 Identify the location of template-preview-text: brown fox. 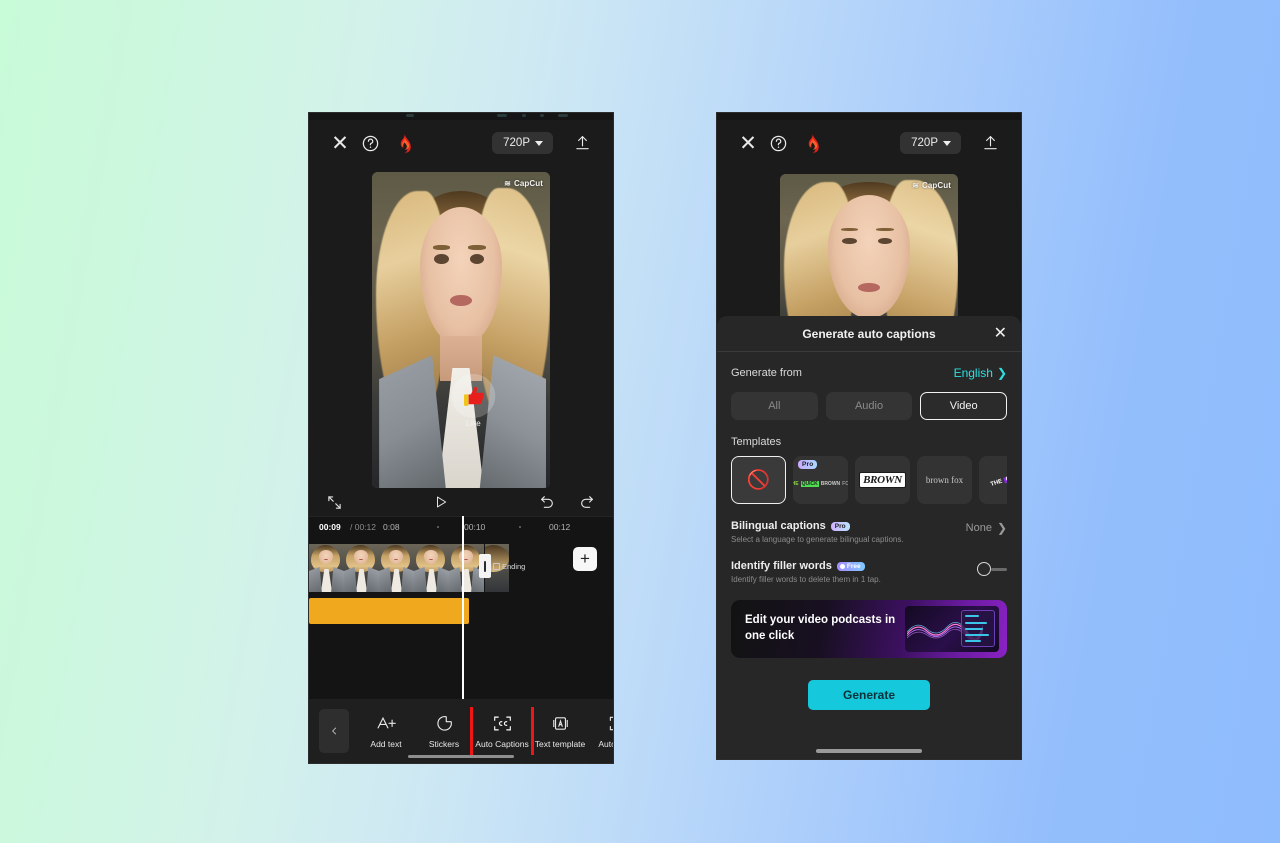
(944, 480).